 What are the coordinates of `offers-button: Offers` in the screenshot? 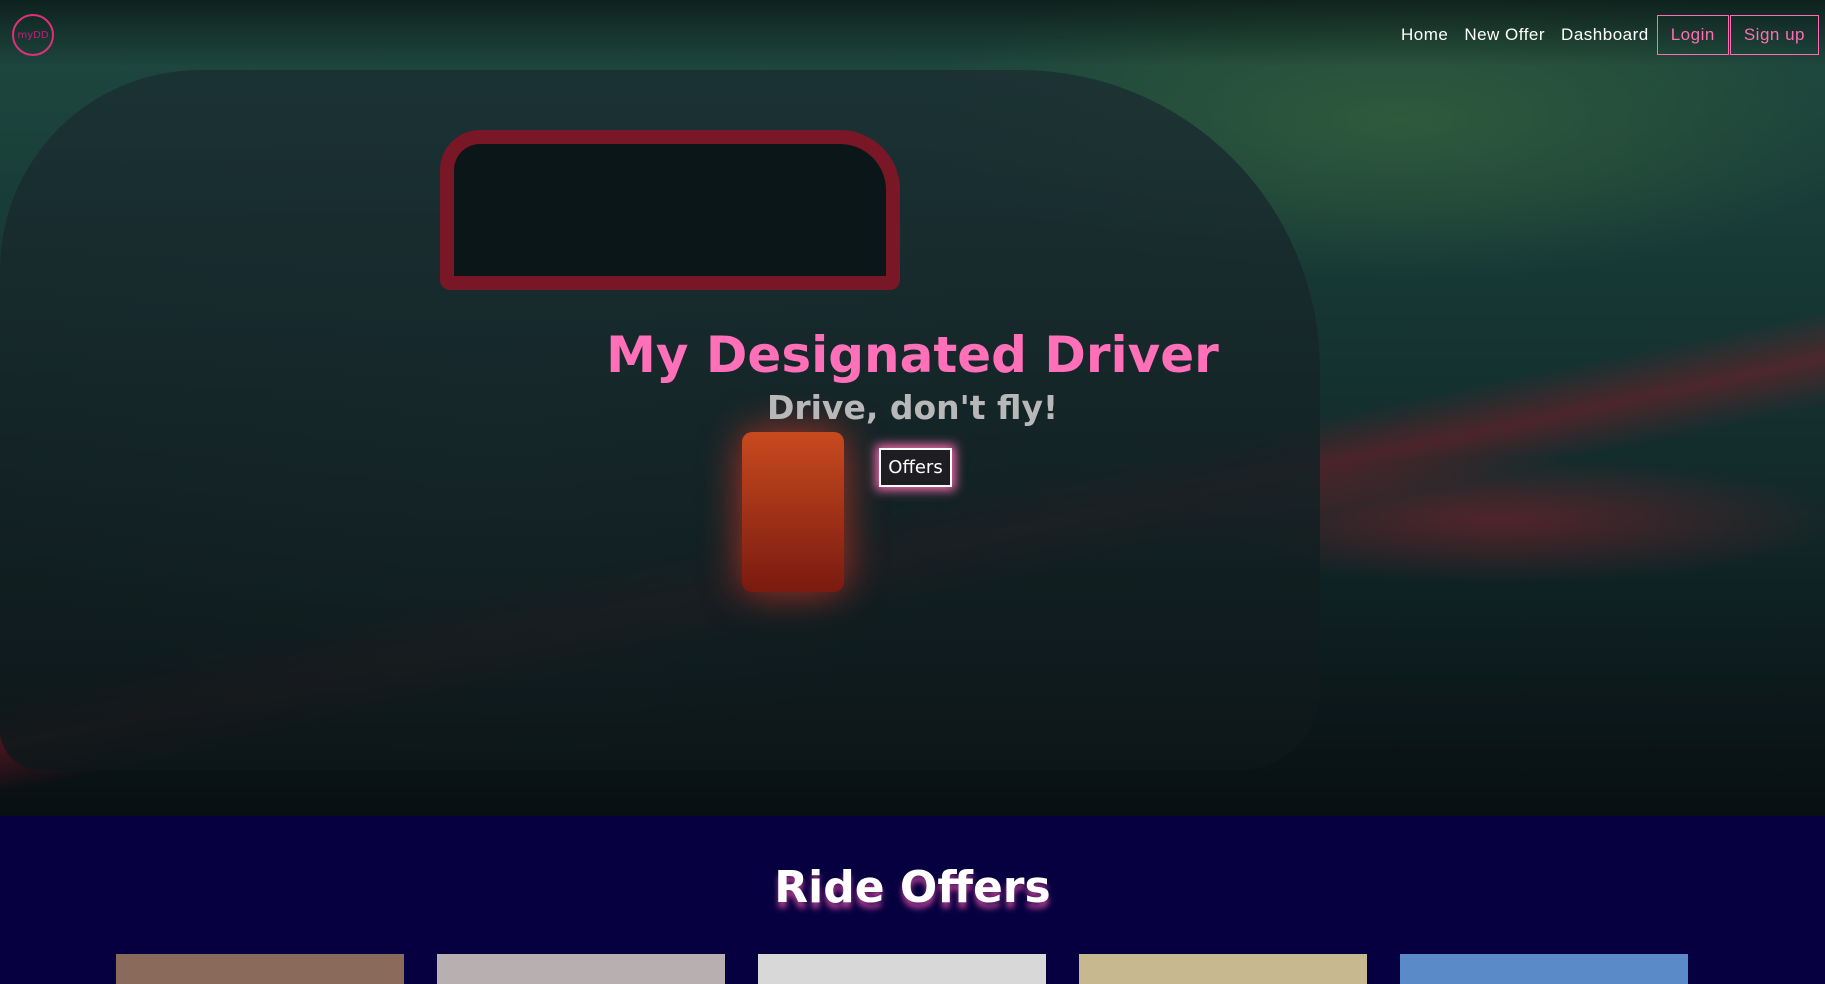 It's located at (915, 467).